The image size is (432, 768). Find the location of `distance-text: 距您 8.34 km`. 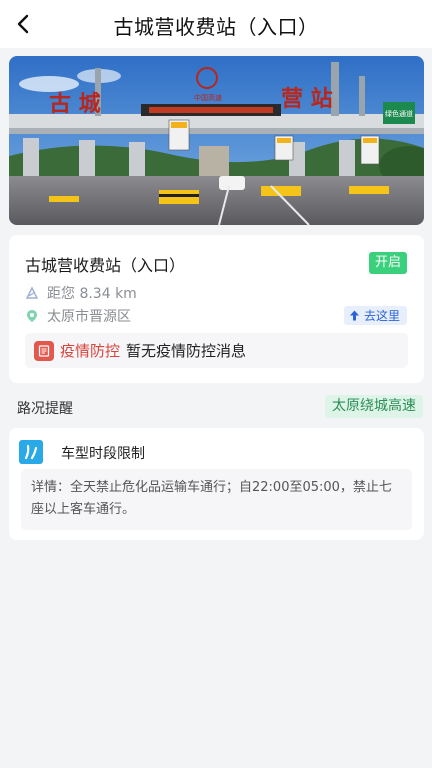

distance-text: 距您 8.34 km is located at coordinates (92, 294).